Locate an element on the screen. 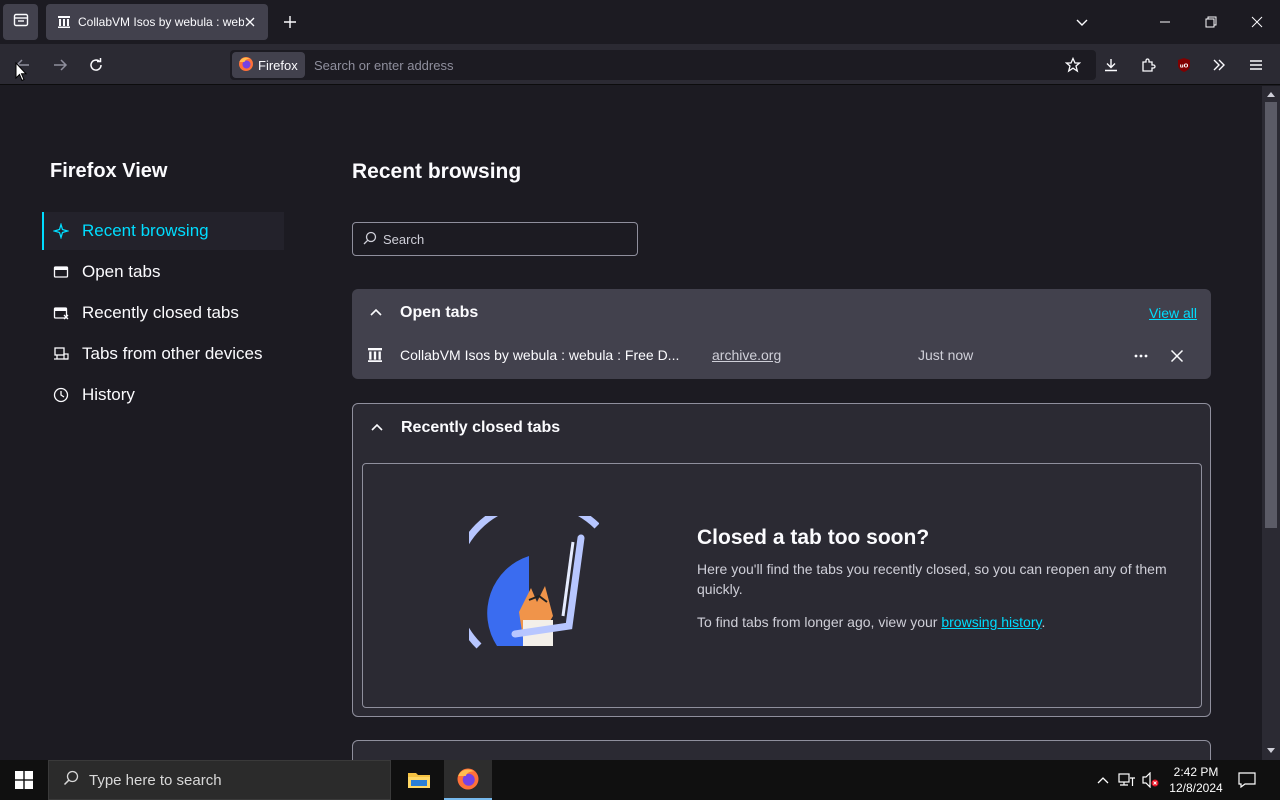  sidebar-item-history: History is located at coordinates (163, 395).